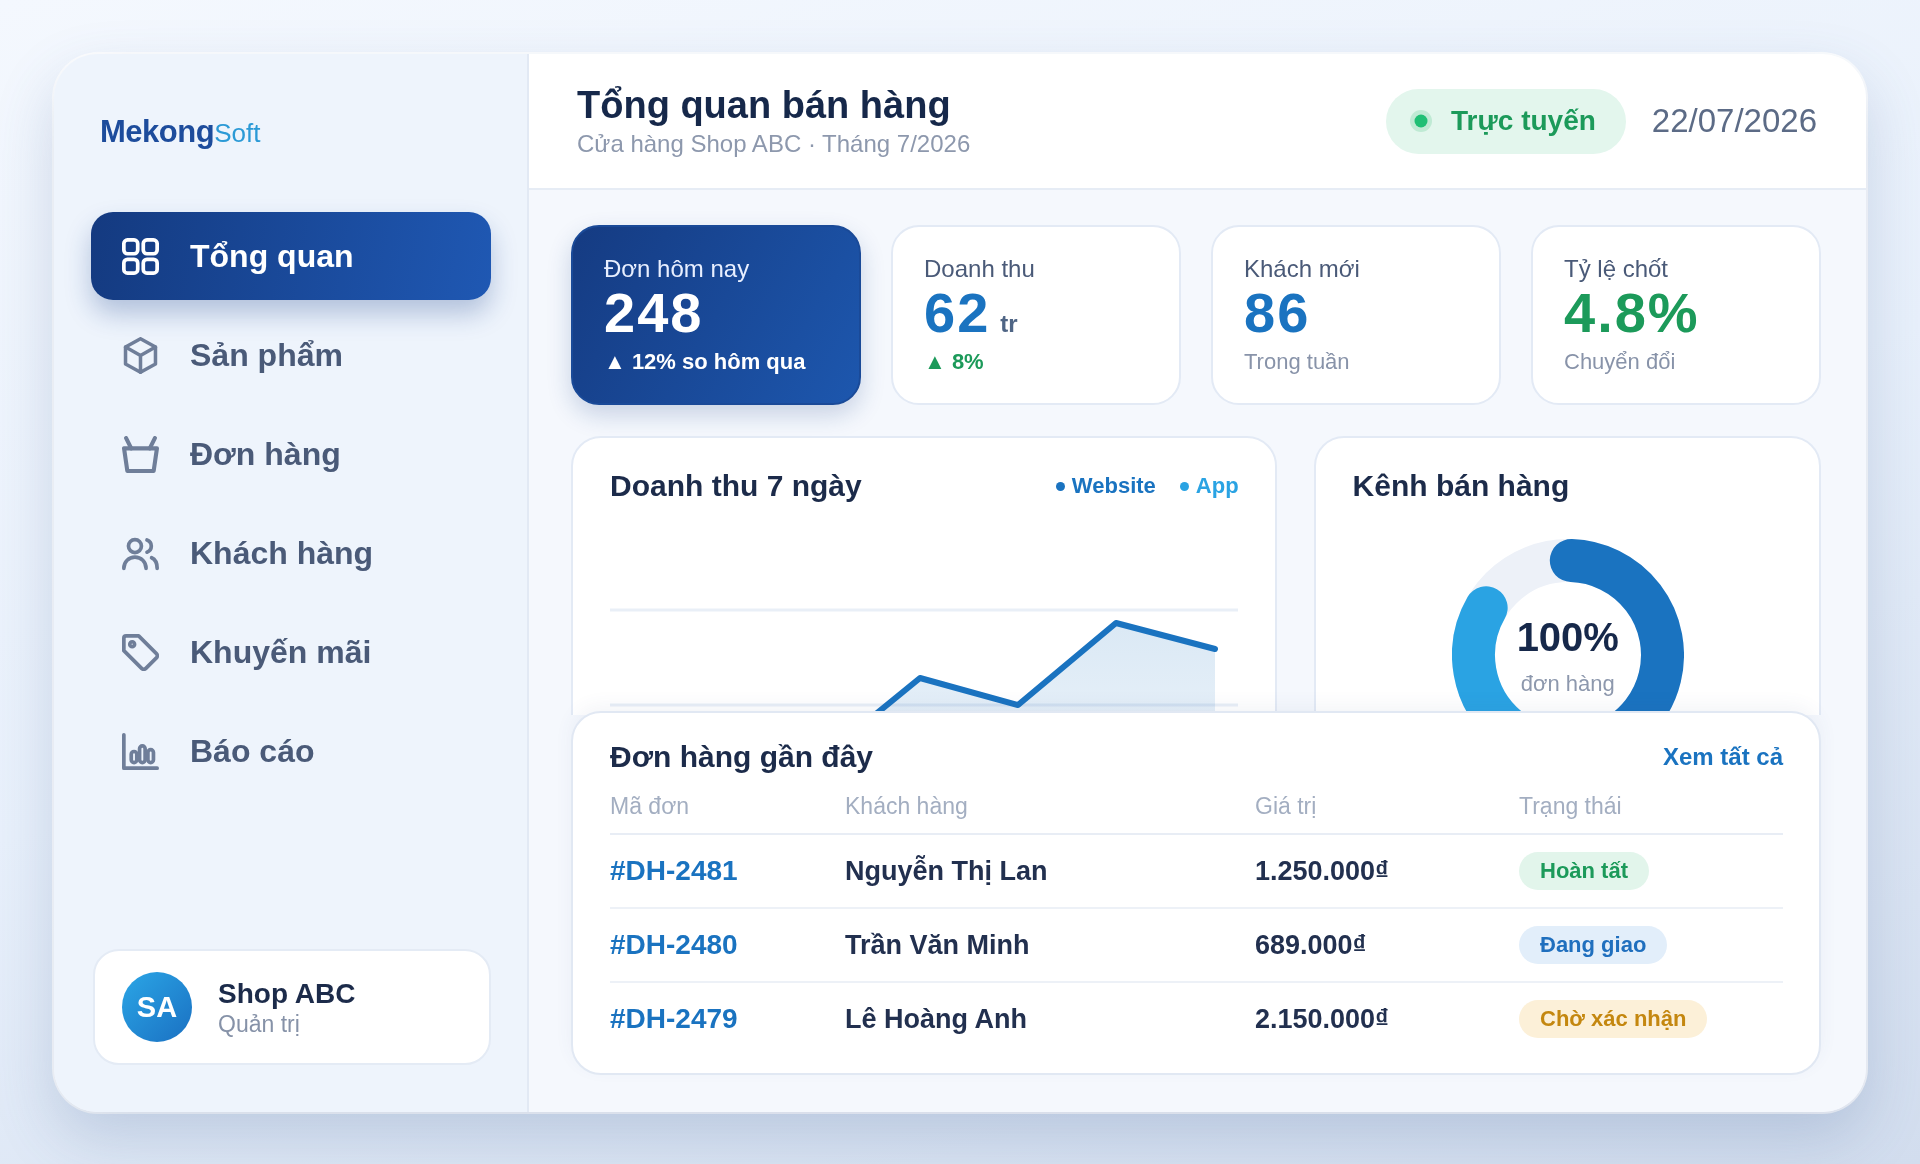  What do you see at coordinates (1113, 486) in the screenshot?
I see `legend-label: Website` at bounding box center [1113, 486].